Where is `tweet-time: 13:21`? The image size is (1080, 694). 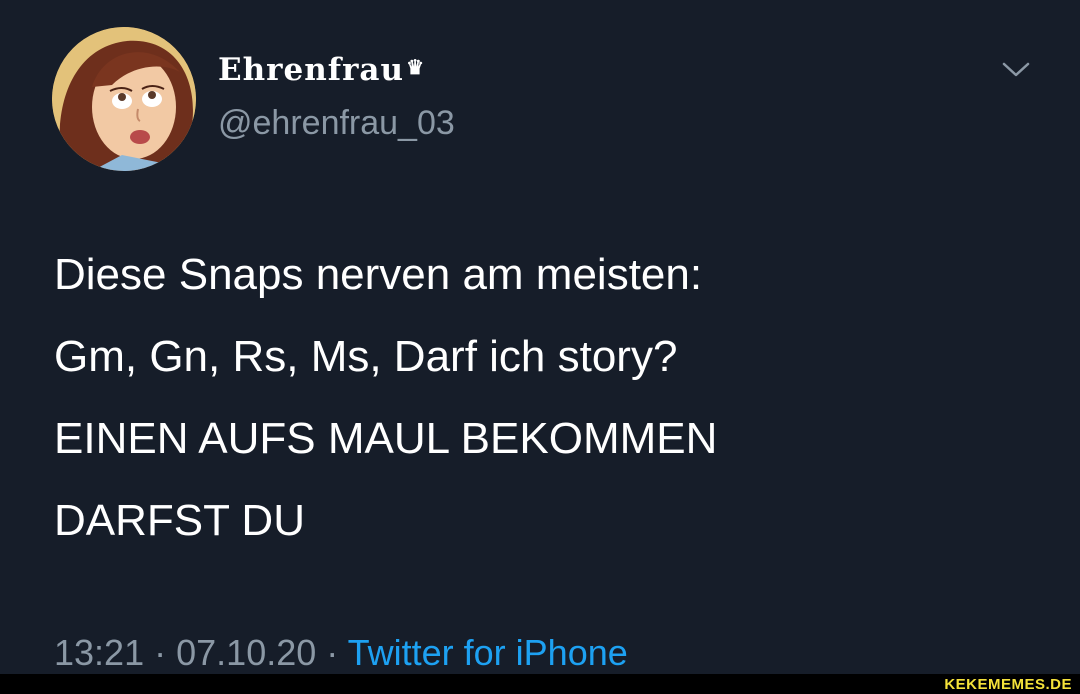
tweet-time: 13:21 is located at coordinates (99, 652).